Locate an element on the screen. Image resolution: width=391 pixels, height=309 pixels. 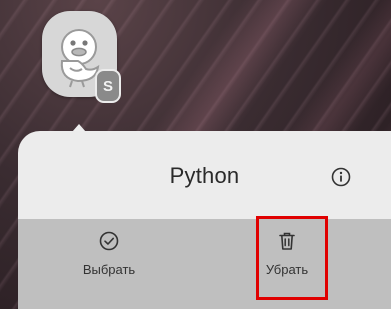
info-icon is located at coordinates (341, 177).